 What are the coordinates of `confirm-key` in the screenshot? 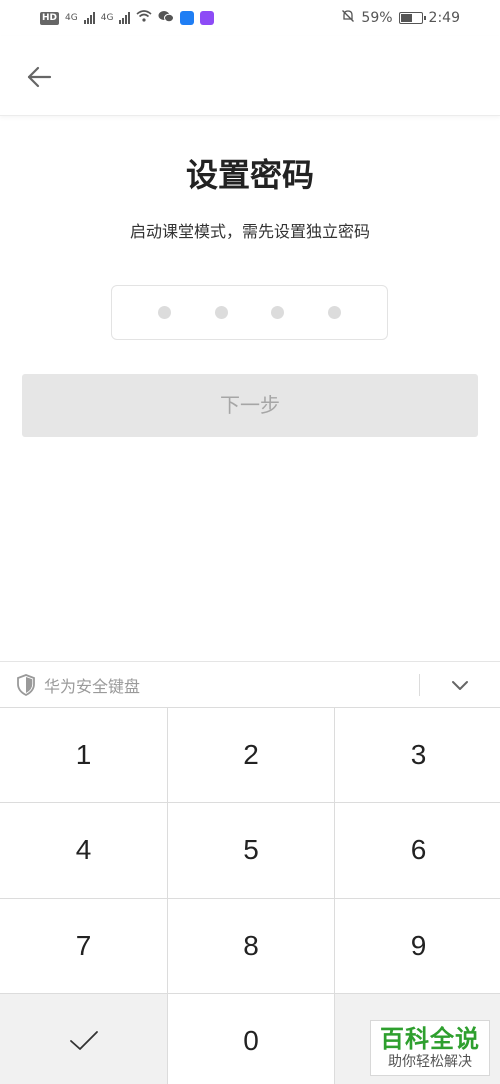 It's located at (83, 1038).